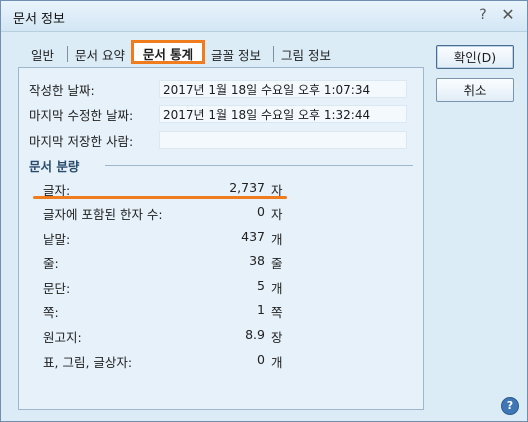  I want to click on stat-label: 줄:, so click(51, 263).